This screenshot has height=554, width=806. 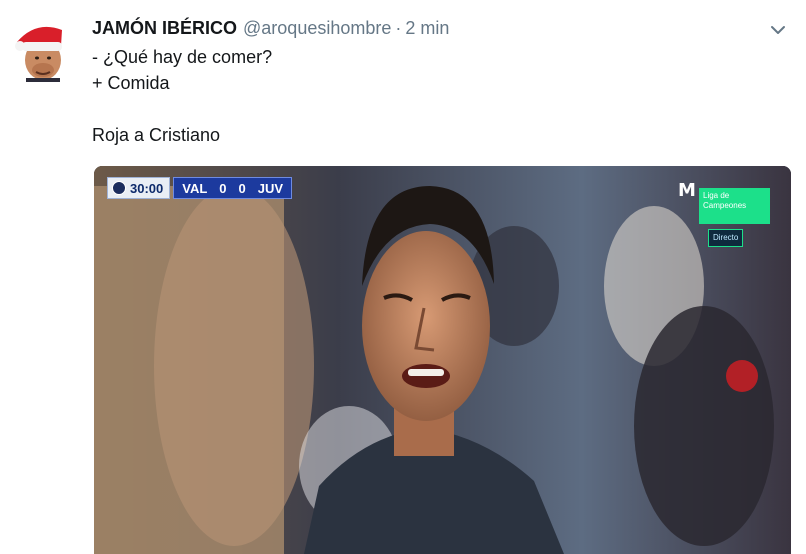 What do you see at coordinates (147, 188) in the screenshot?
I see `clock-text: 30:00` at bounding box center [147, 188].